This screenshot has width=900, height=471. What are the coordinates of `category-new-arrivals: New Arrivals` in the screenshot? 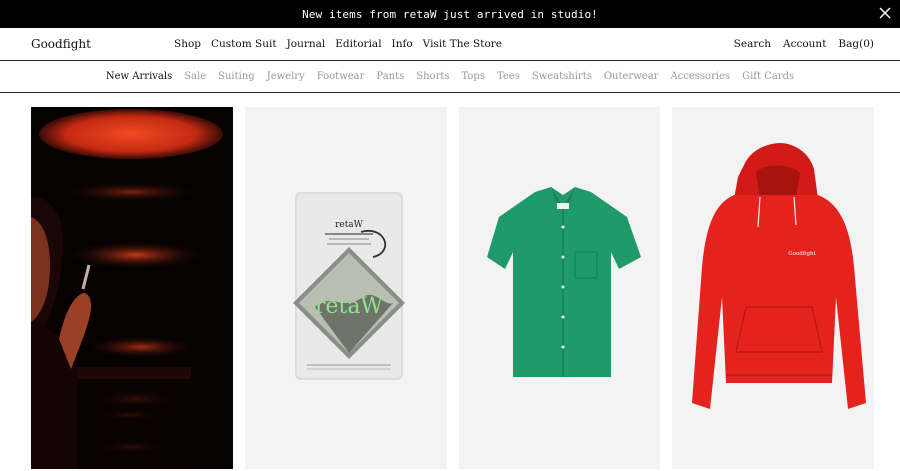 It's located at (139, 76).